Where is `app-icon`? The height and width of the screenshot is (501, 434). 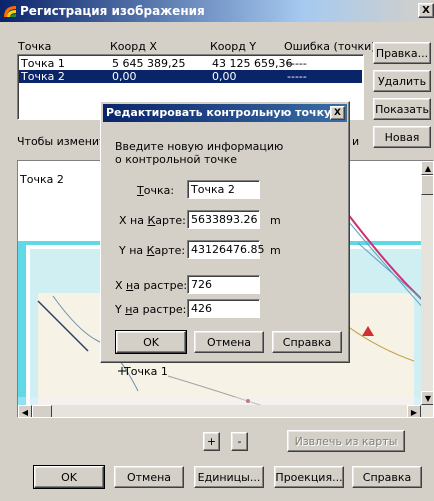
app-icon is located at coordinates (10, 11).